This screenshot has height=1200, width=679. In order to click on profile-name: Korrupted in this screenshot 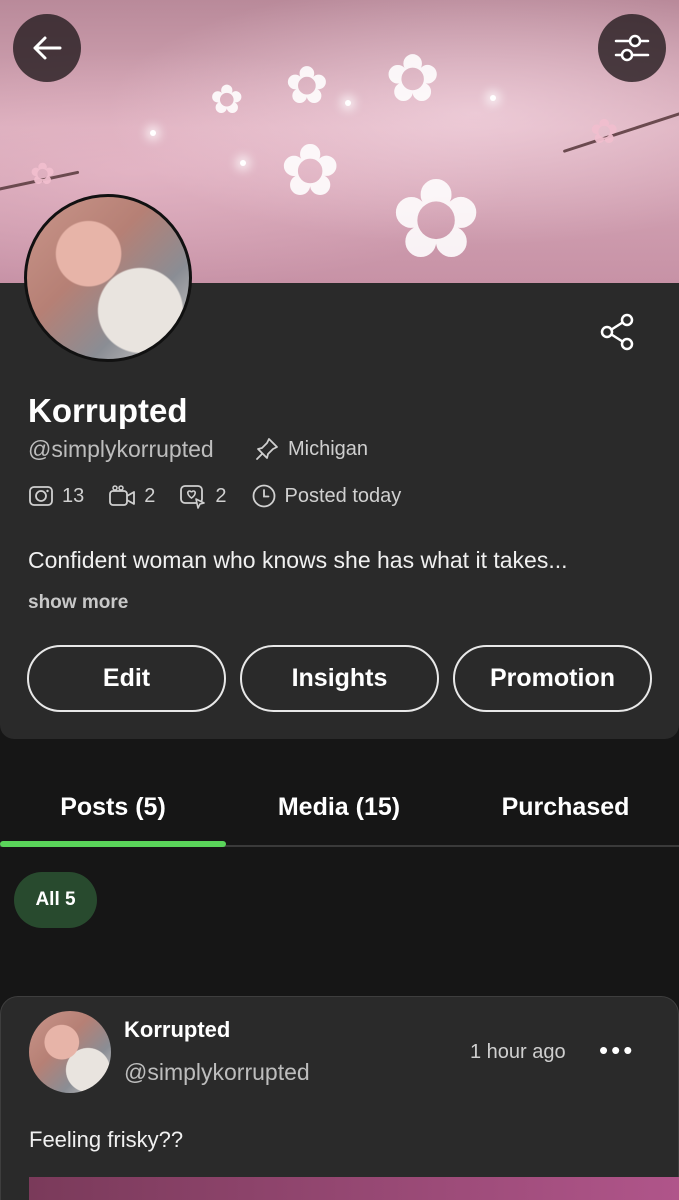, I will do `click(108, 410)`.